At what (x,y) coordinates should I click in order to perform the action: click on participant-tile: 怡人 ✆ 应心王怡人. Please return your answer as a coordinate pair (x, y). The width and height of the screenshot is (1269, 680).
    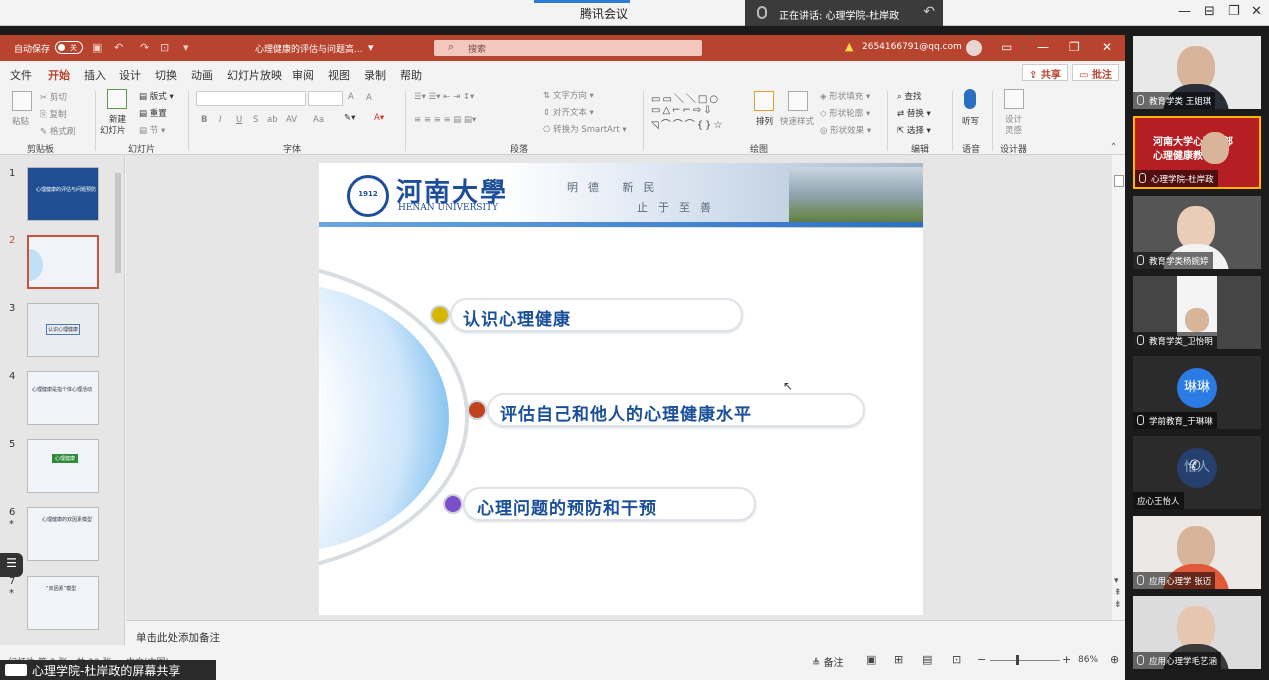
    Looking at the image, I should click on (1197, 472).